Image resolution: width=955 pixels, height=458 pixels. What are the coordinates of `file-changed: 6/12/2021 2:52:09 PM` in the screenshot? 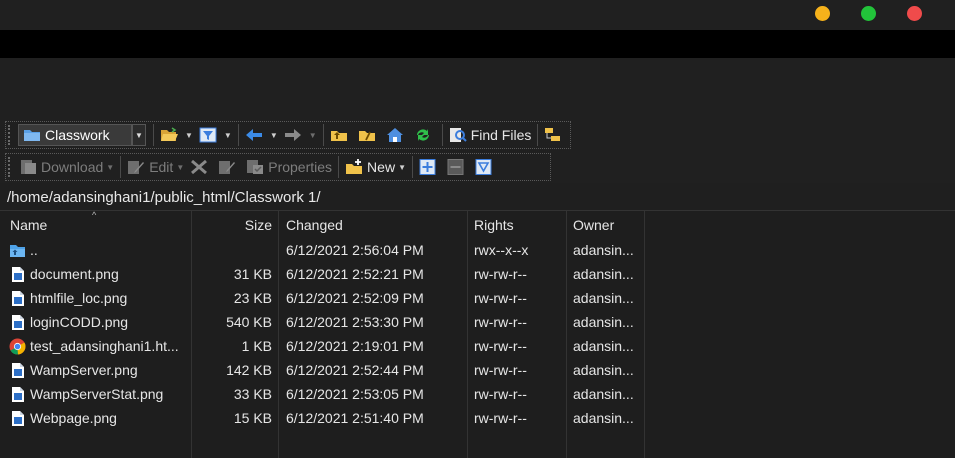 It's located at (355, 298).